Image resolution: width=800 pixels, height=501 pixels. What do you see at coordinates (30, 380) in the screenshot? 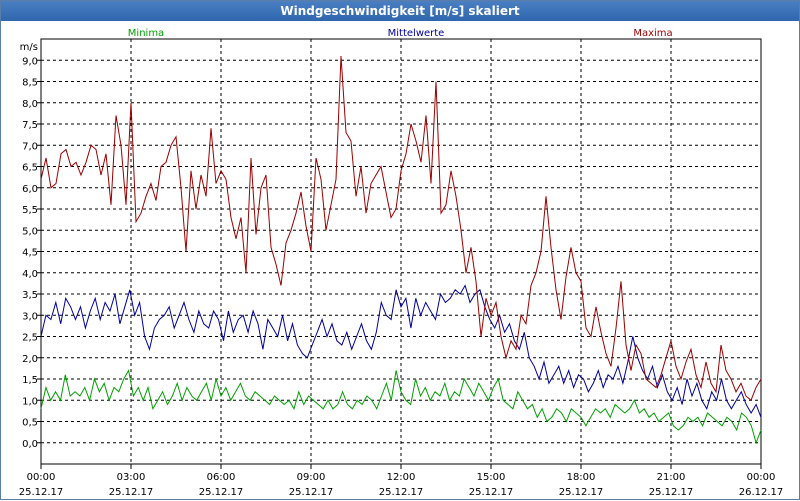
I see `y-tick-label: 1,5` at bounding box center [30, 380].